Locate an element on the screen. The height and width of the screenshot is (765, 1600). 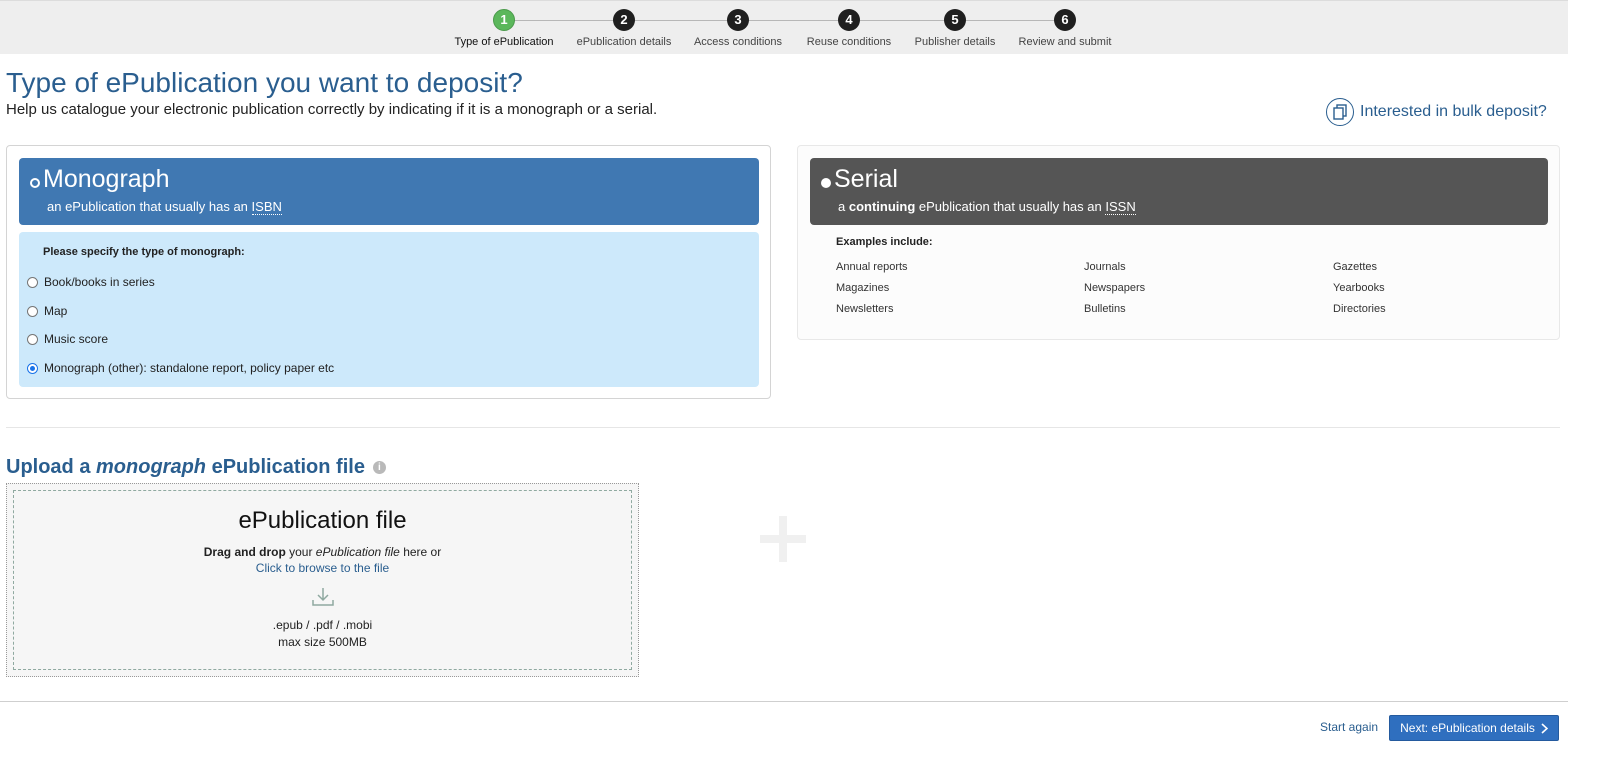
option-map-label: Map is located at coordinates (56, 311).